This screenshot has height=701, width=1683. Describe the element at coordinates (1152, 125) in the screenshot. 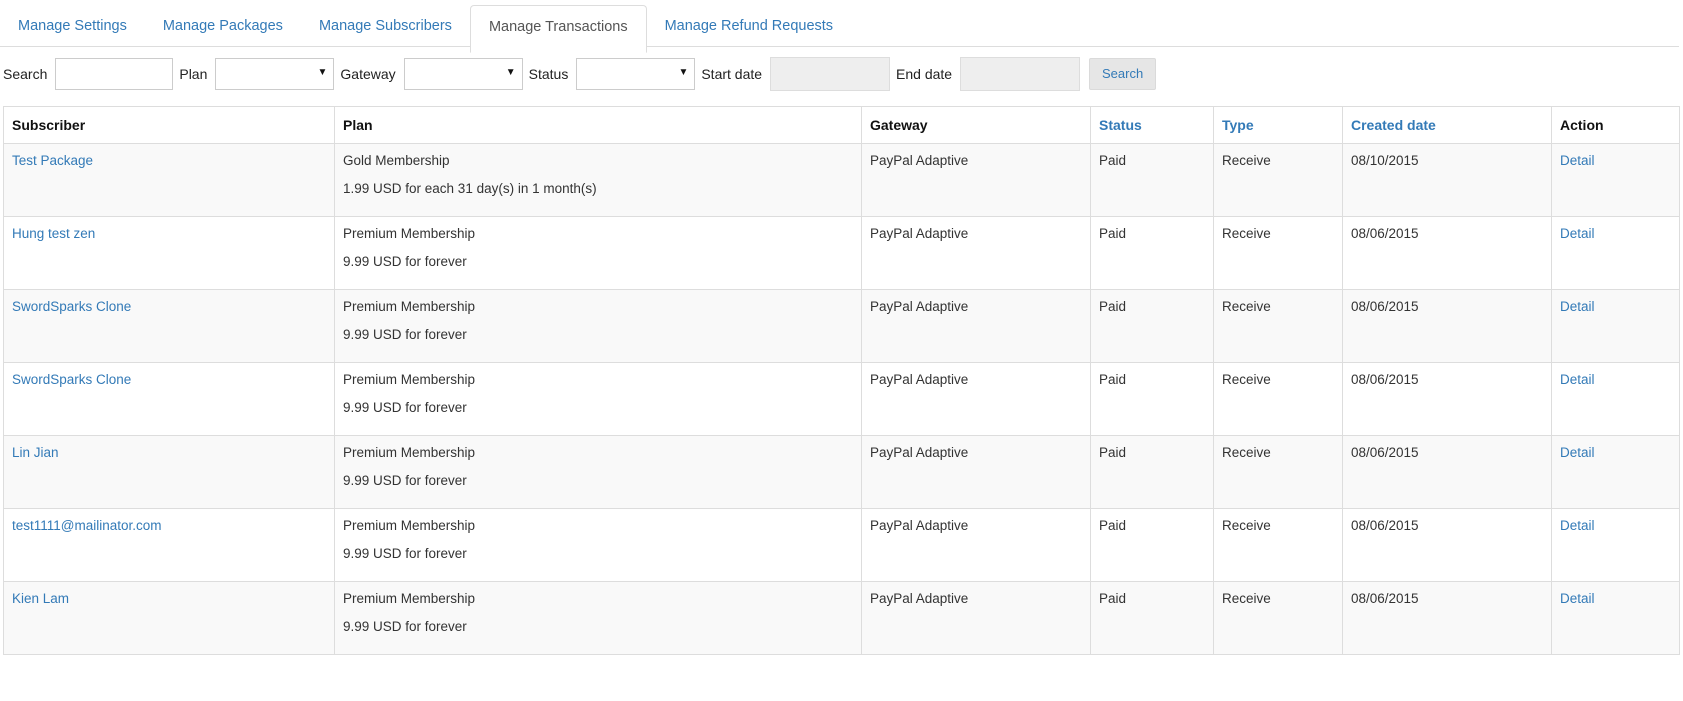

I see `header-status-sort: Status` at that location.